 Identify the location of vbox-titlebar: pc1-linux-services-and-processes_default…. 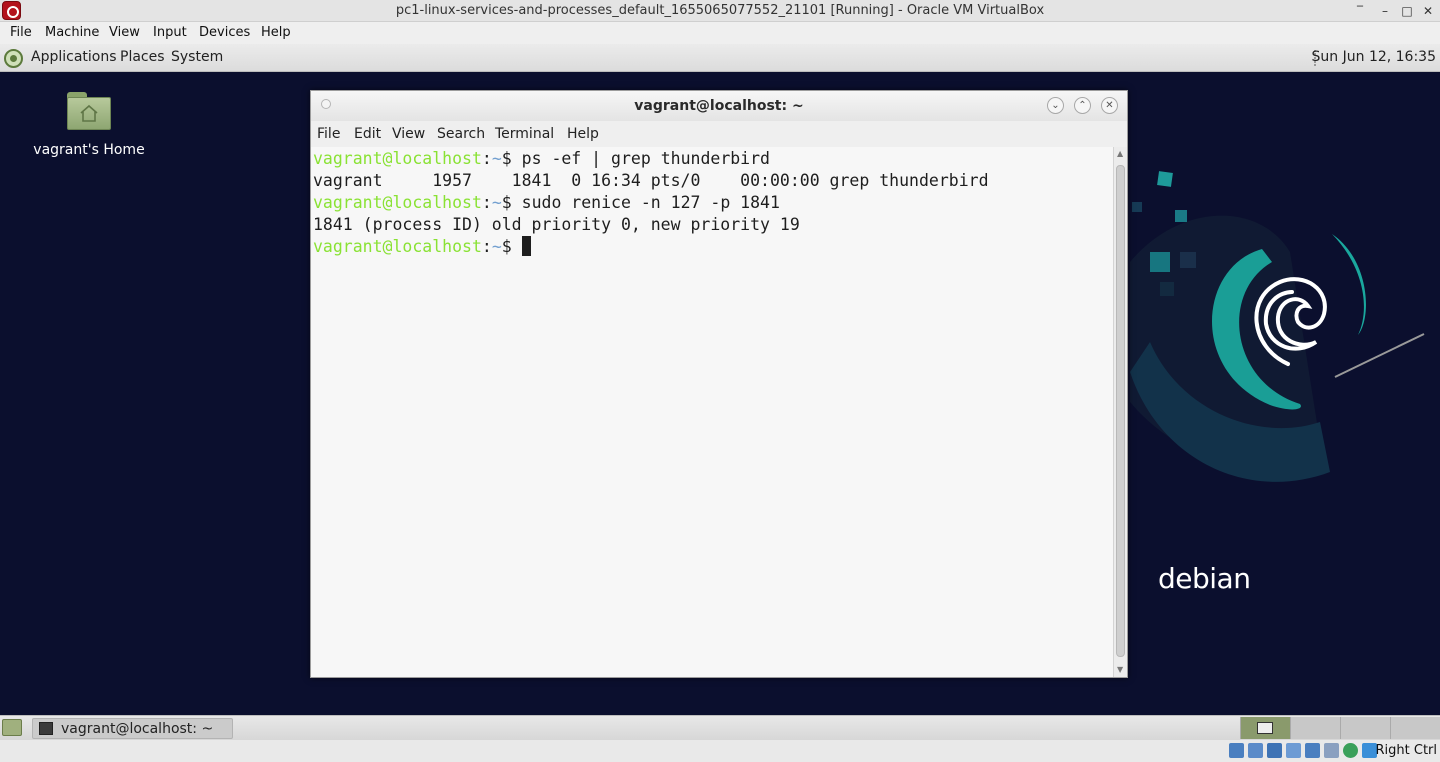
(720, 11).